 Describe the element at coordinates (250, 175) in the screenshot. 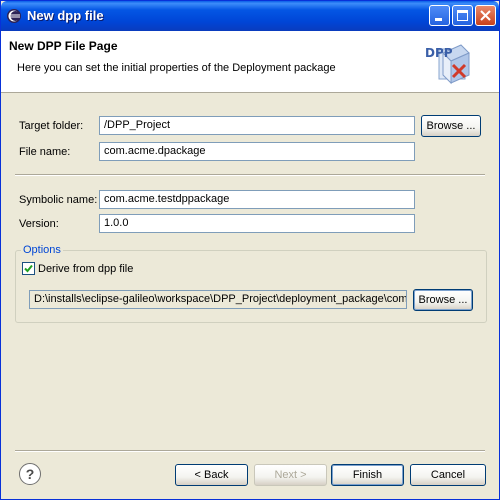

I see `separator` at that location.